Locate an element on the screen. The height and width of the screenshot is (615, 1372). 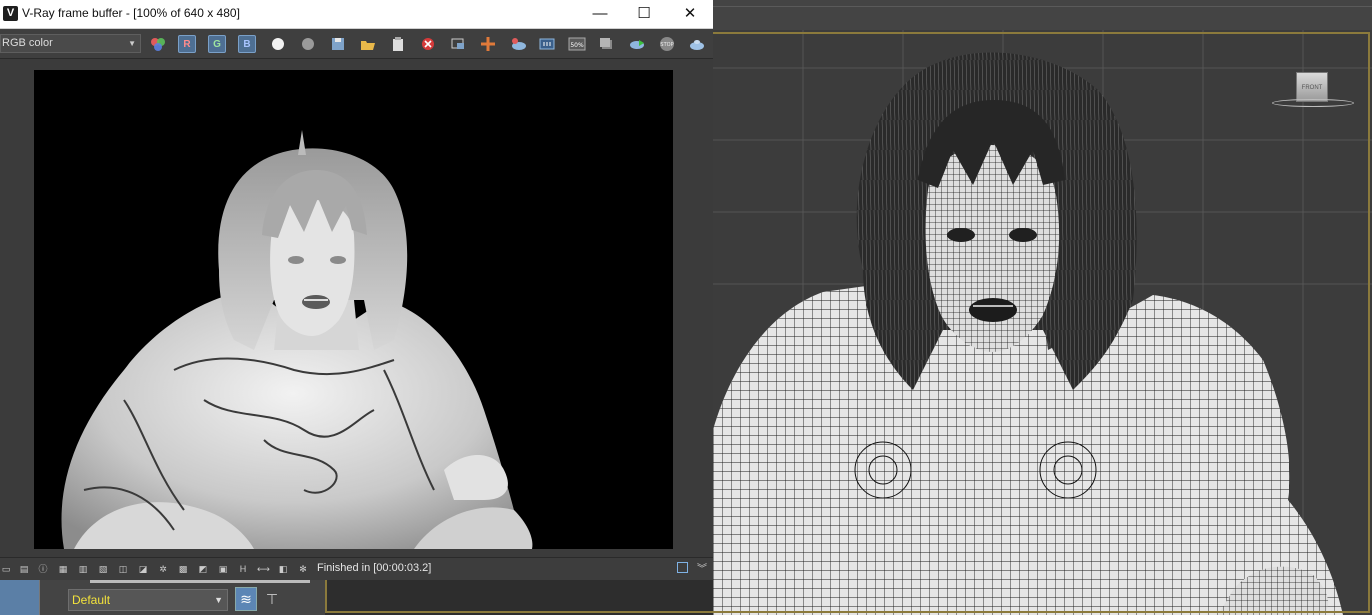
green-channel-label: G is located at coordinates (217, 44).